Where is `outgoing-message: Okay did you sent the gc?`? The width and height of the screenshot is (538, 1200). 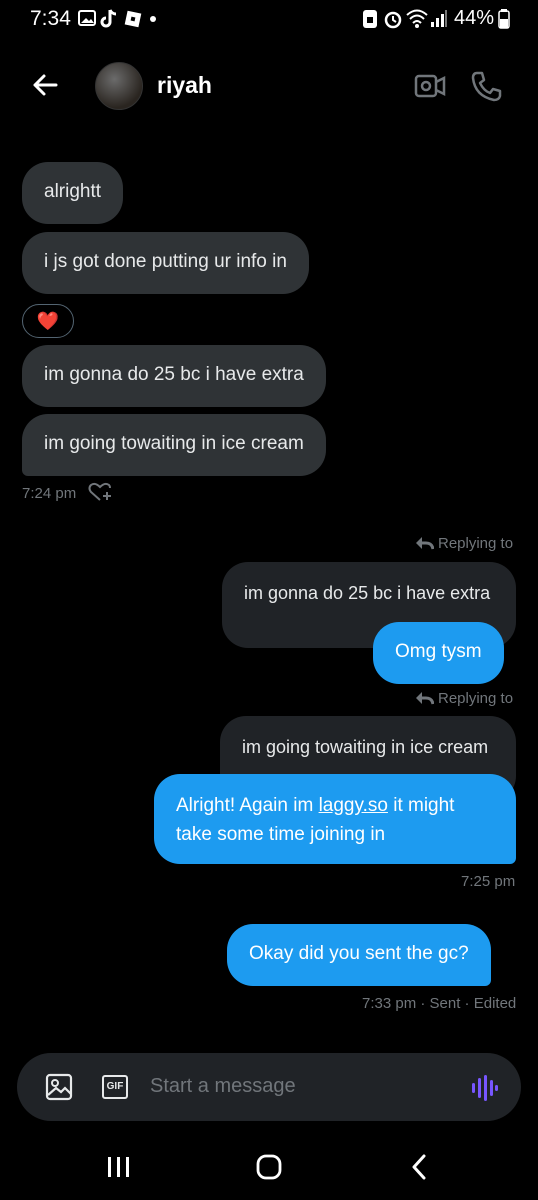
outgoing-message: Okay did you sent the gc? is located at coordinates (359, 955).